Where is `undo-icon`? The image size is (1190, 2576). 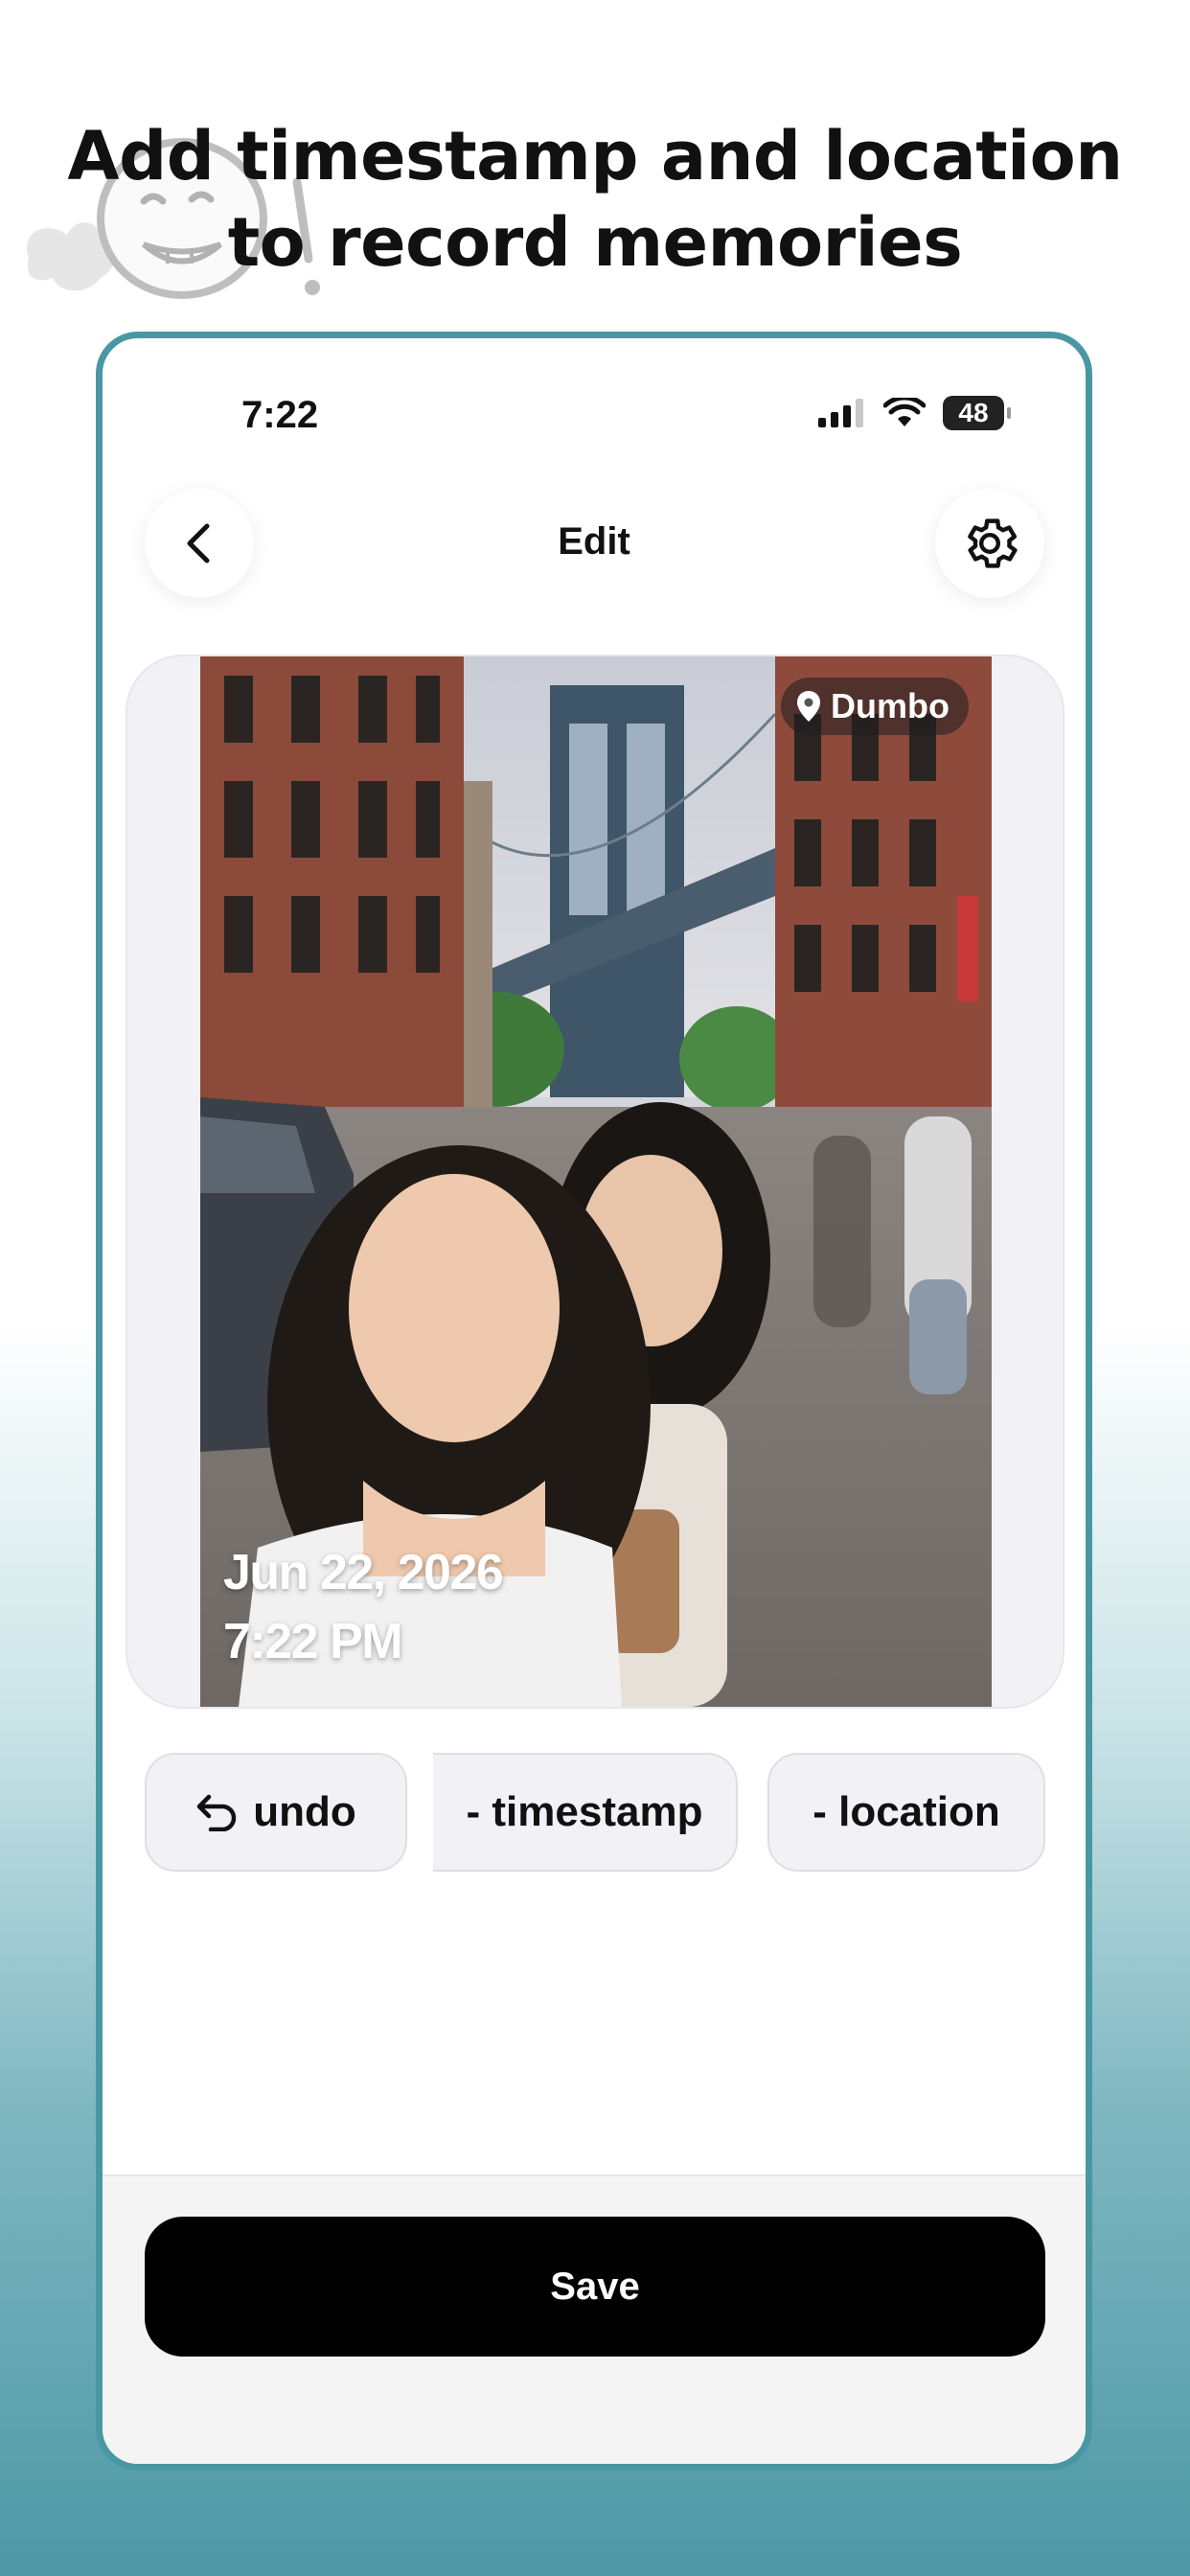 undo-icon is located at coordinates (217, 1812).